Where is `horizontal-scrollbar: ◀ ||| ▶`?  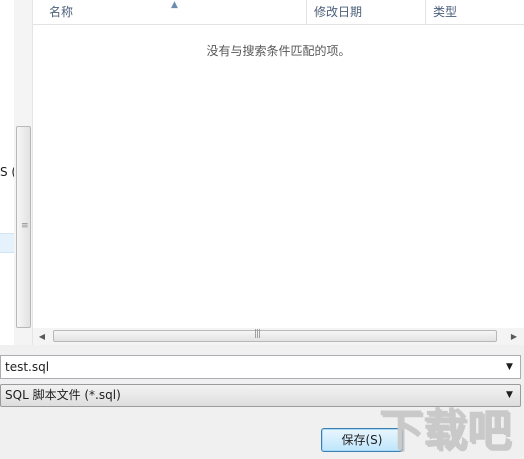
horizontal-scrollbar: ◀ ||| ▶ is located at coordinates (278, 336).